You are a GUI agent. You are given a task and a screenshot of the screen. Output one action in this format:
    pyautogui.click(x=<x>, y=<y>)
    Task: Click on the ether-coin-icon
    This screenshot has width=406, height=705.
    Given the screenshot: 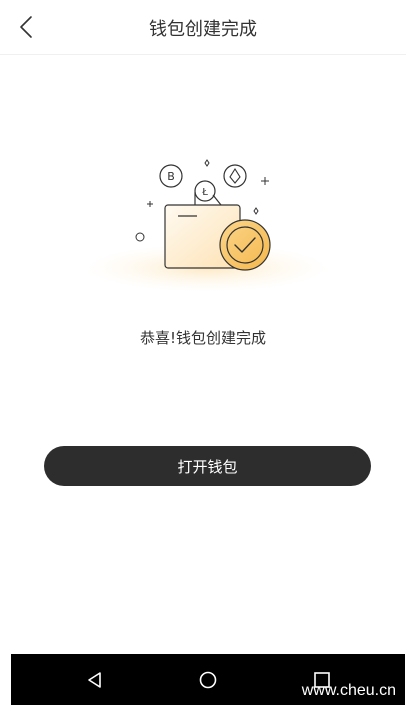 What is the action you would take?
    pyautogui.click(x=235, y=176)
    